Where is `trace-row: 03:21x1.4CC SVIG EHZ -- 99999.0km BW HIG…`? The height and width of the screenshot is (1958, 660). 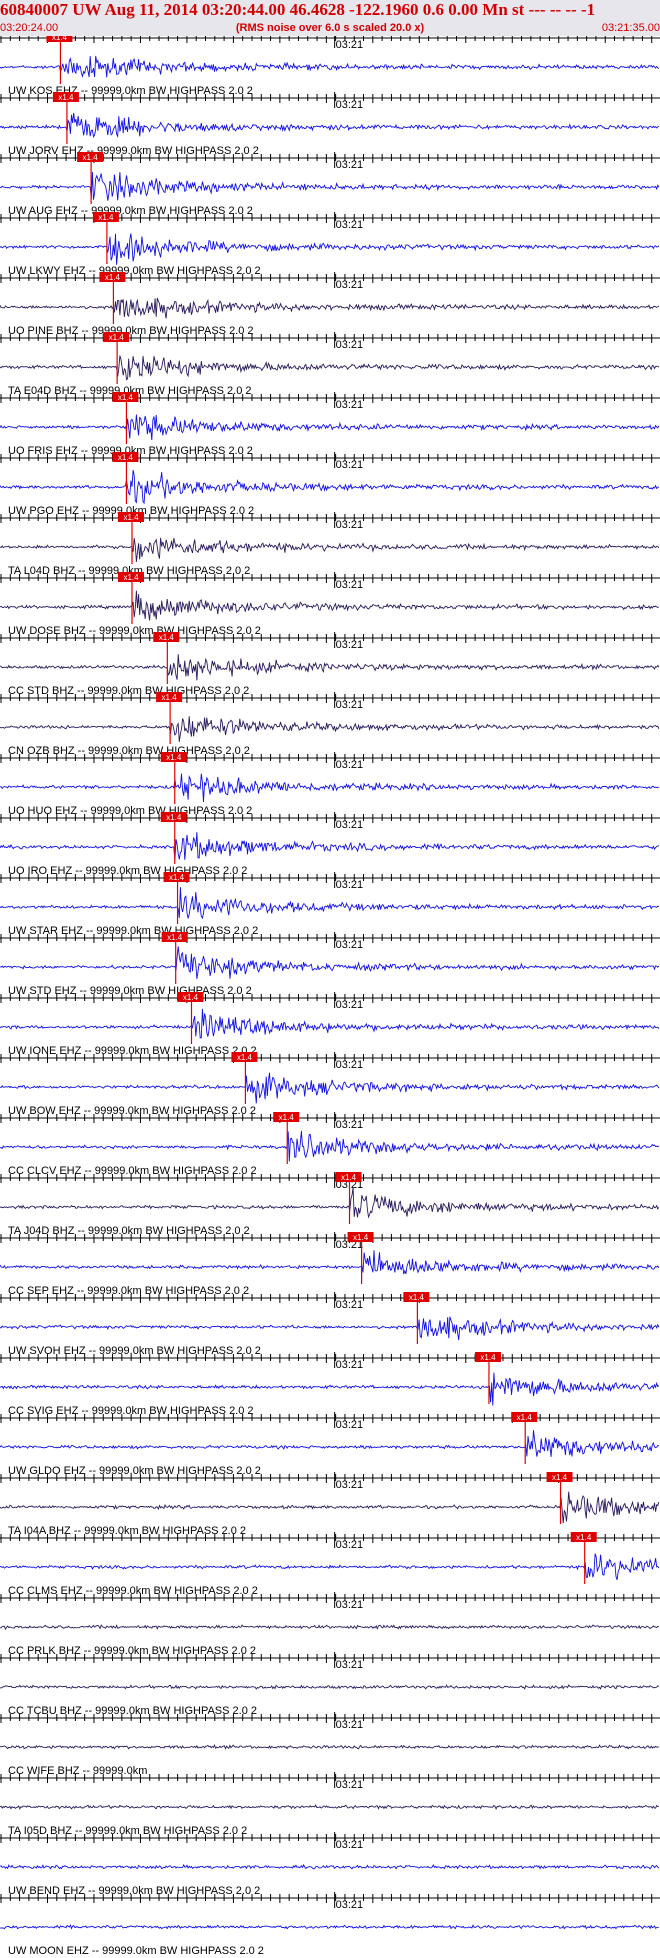 trace-row: 03:21x1.4CC SVIG EHZ -- 99999.0km BW HIG… is located at coordinates (330, 1384).